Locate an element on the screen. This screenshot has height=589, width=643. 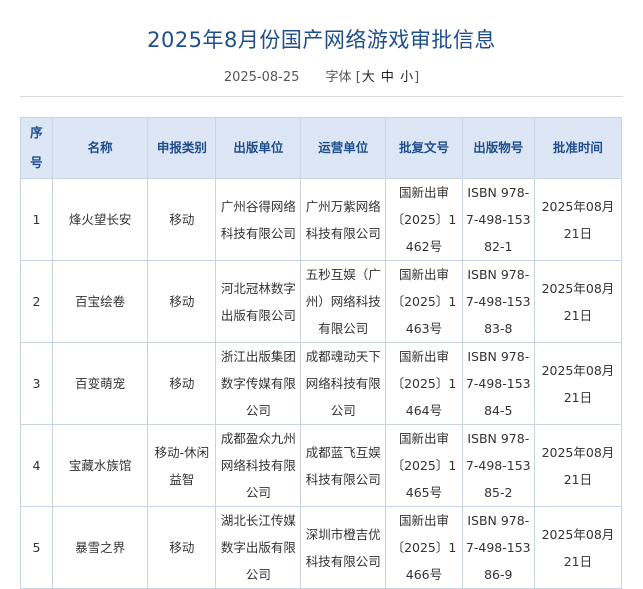
table-header-row: 序号 名称 申报类别 出版单位 运营单位 批复文号 出版物号 批准时间 is located at coordinates (321, 148).